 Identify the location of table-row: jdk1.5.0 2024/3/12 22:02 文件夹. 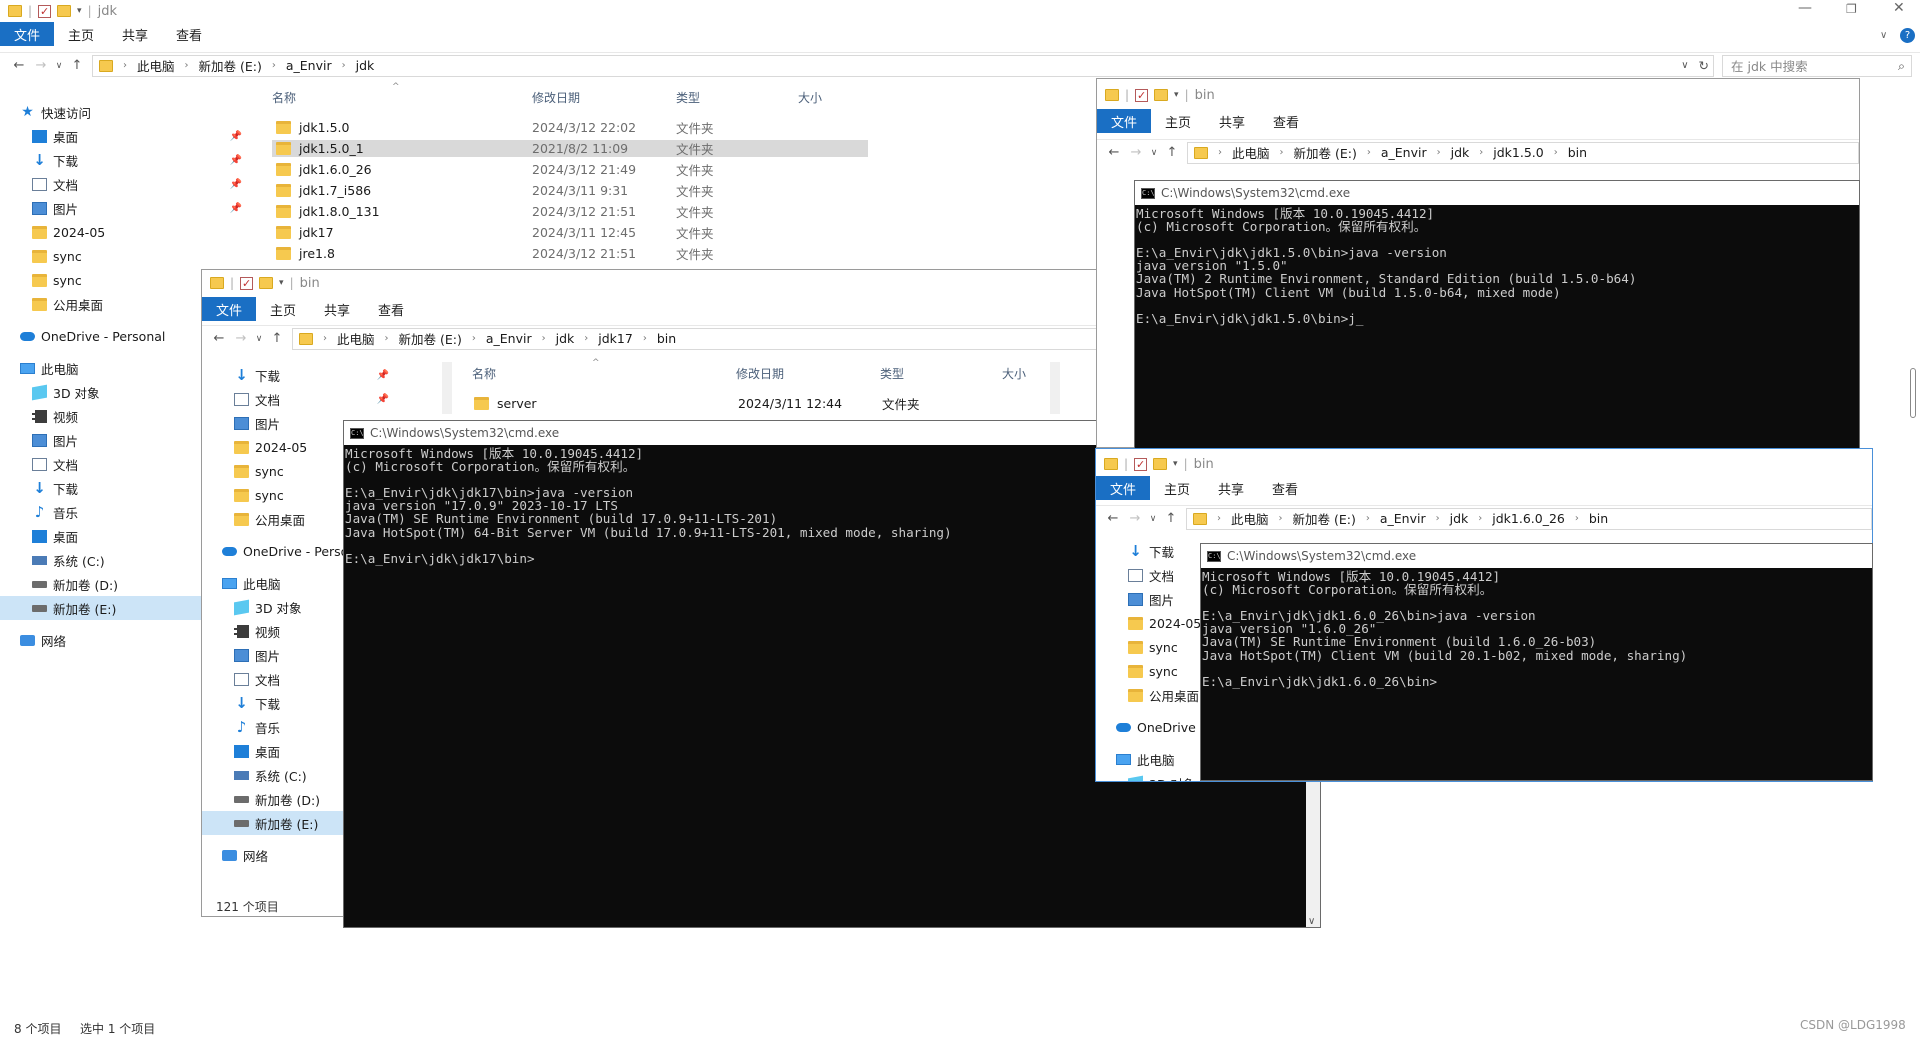
(570, 127).